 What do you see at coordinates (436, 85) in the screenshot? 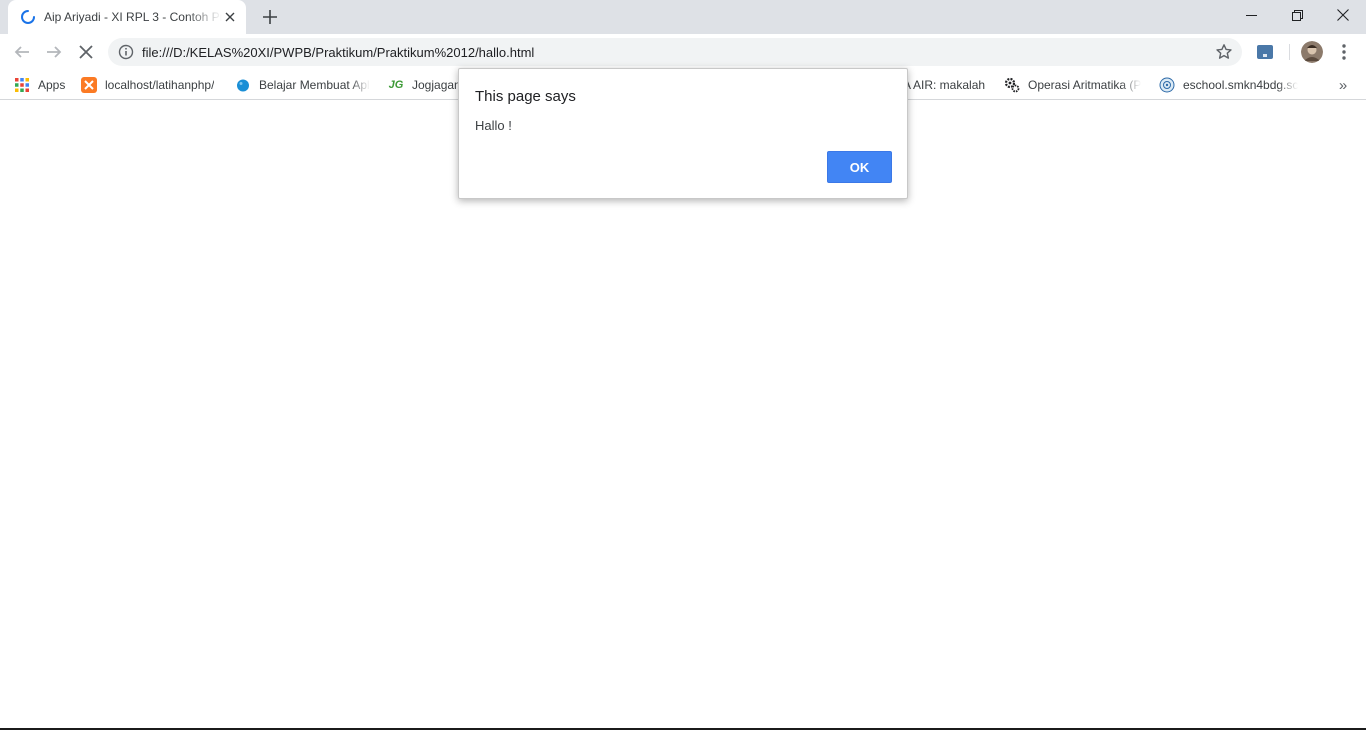
I see `bookmark-label: Jogjagan` at bounding box center [436, 85].